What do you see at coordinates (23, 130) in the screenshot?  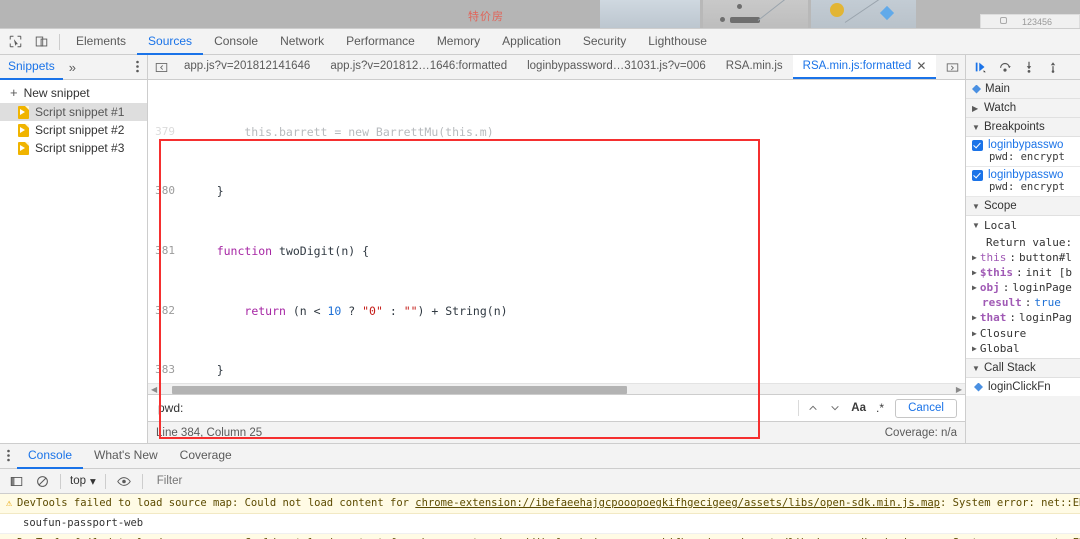 I see `snippet-file-icon` at bounding box center [23, 130].